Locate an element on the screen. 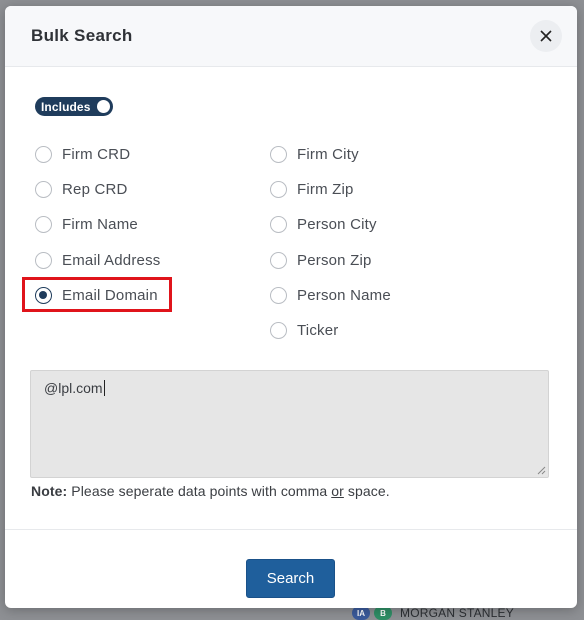 The image size is (584, 620). highlight-box is located at coordinates (97, 294).